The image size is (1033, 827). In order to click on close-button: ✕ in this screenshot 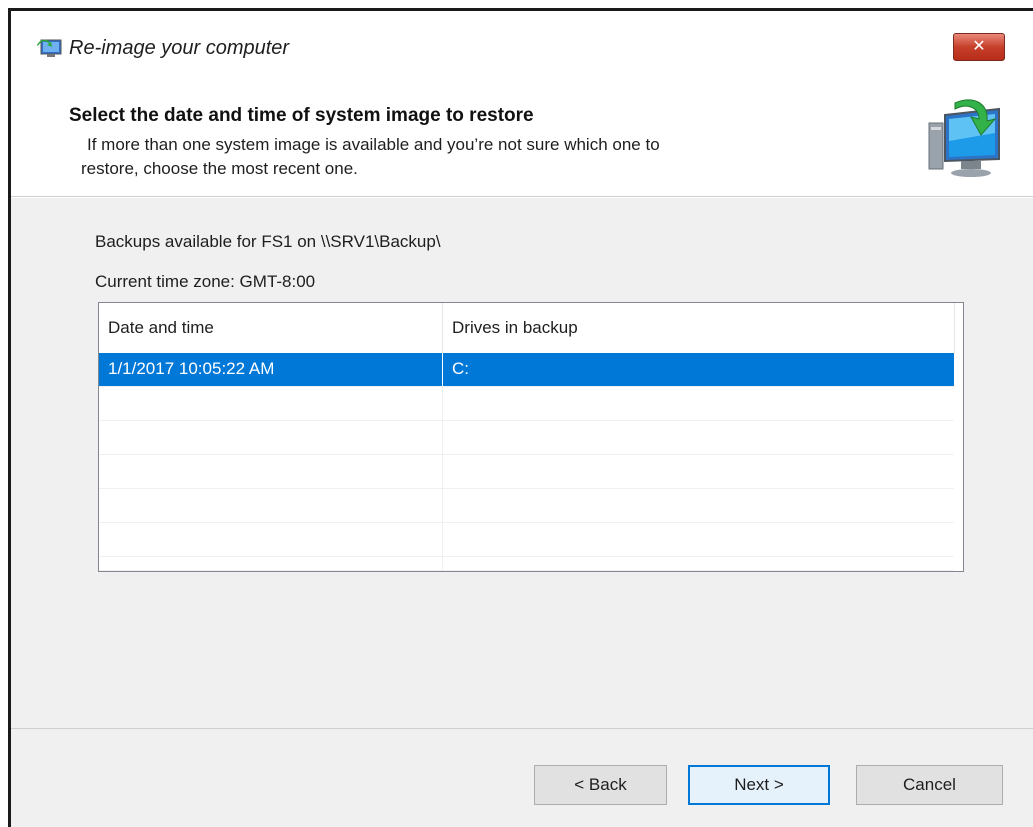, I will do `click(979, 47)`.